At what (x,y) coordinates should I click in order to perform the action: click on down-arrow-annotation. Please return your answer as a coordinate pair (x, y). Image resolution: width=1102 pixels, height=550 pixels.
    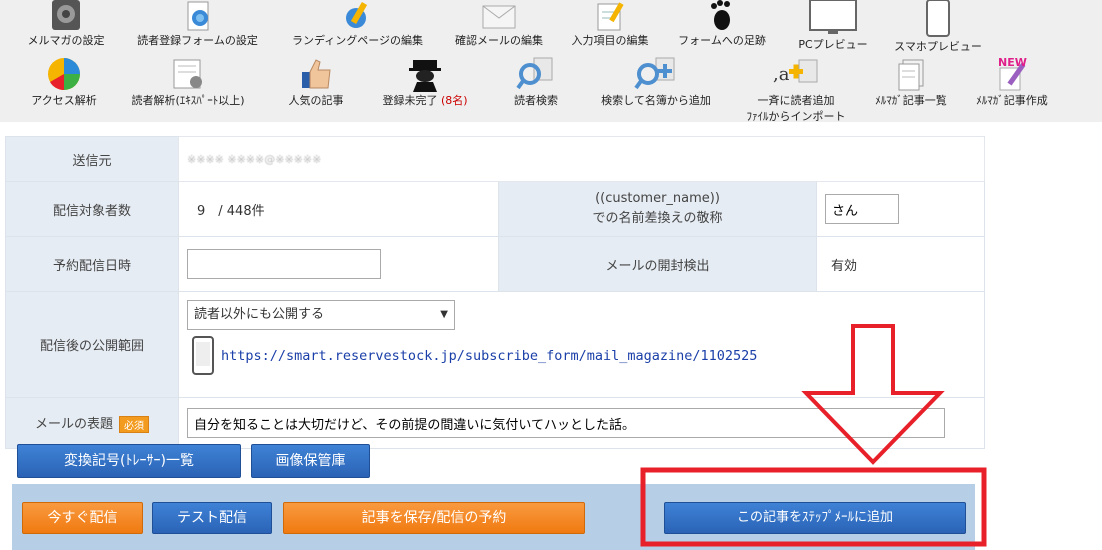
    Looking at the image, I should click on (873, 394).